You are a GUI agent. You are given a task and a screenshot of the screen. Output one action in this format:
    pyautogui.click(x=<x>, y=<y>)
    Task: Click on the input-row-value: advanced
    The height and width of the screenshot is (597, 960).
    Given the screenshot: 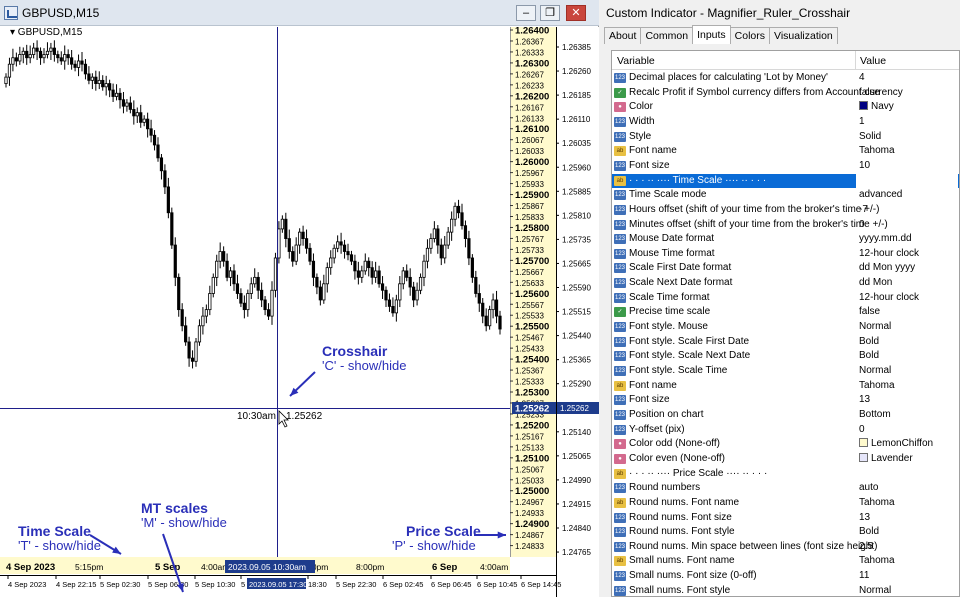 What is the action you would take?
    pyautogui.click(x=880, y=195)
    